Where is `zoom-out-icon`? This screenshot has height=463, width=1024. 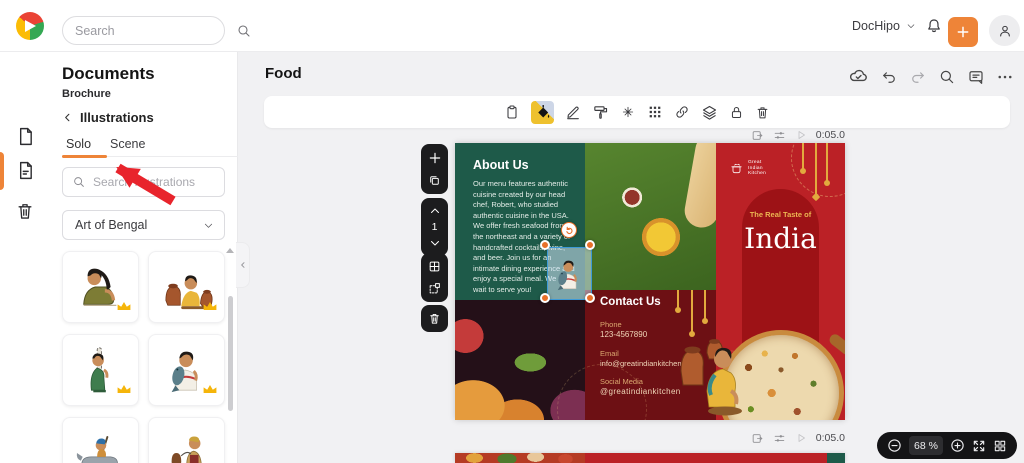 zoom-out-icon is located at coordinates (894, 445).